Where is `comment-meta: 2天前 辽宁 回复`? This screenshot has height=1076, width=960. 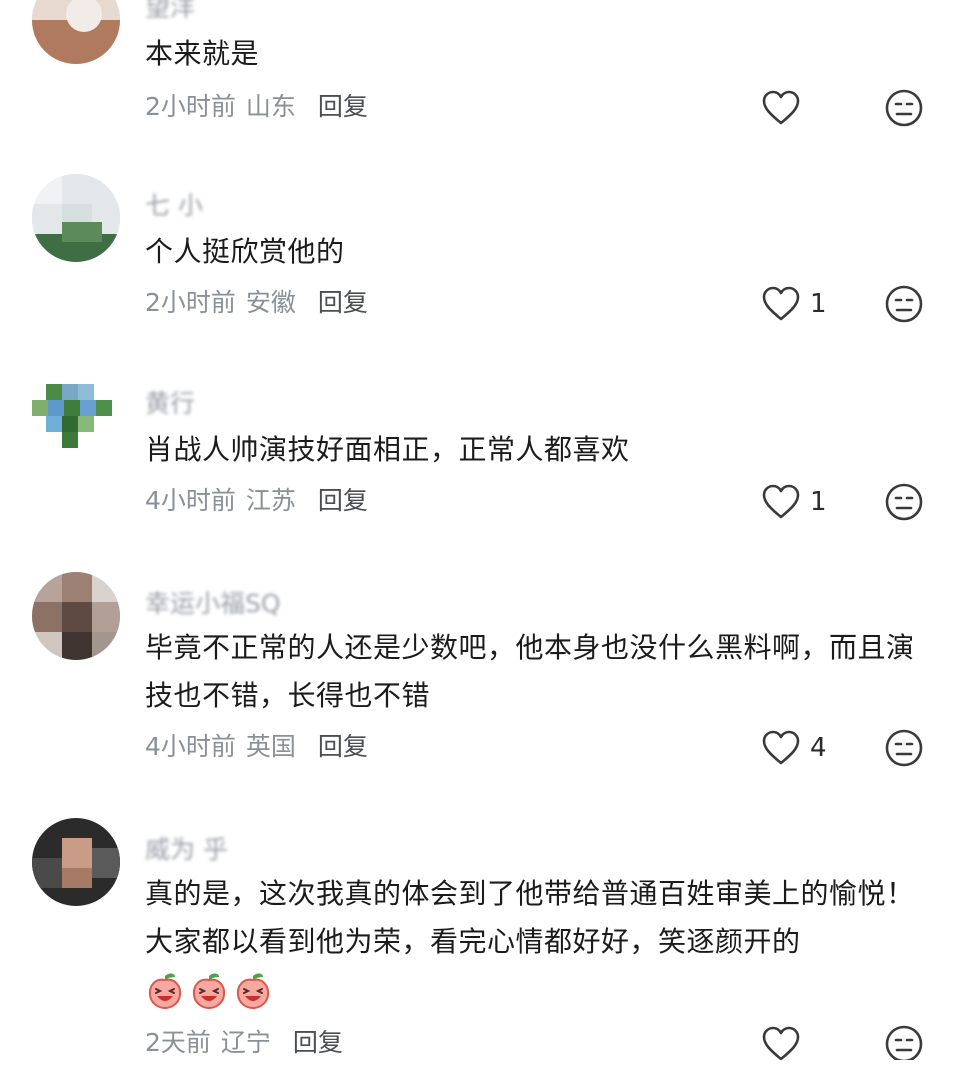
comment-meta: 2天前 辽宁 回复 is located at coordinates (244, 1043).